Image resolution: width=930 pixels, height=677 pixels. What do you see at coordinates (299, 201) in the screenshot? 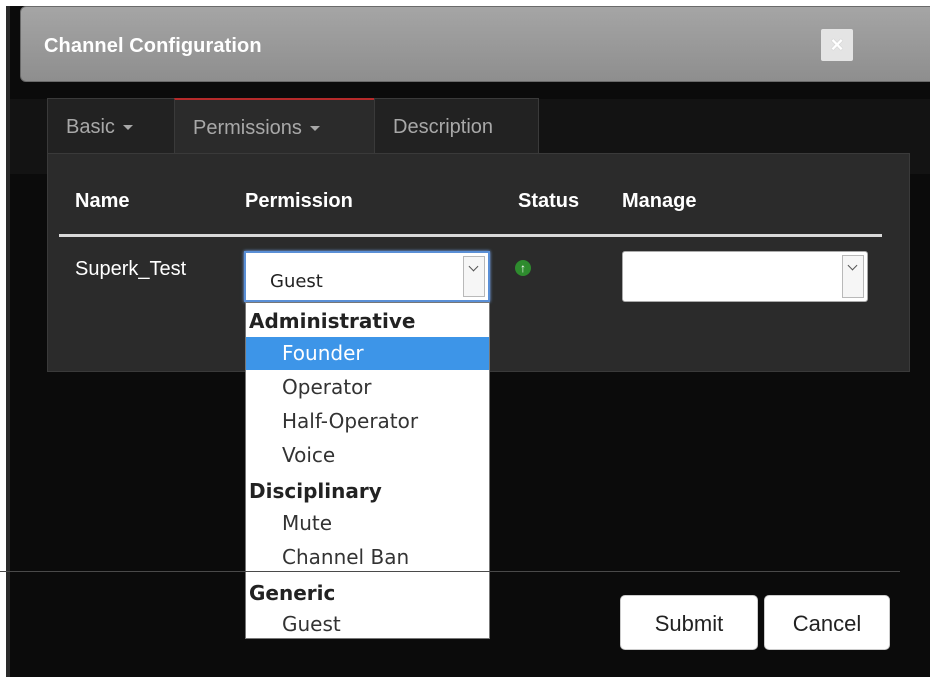
I see `column-header-permission: Permission` at bounding box center [299, 201].